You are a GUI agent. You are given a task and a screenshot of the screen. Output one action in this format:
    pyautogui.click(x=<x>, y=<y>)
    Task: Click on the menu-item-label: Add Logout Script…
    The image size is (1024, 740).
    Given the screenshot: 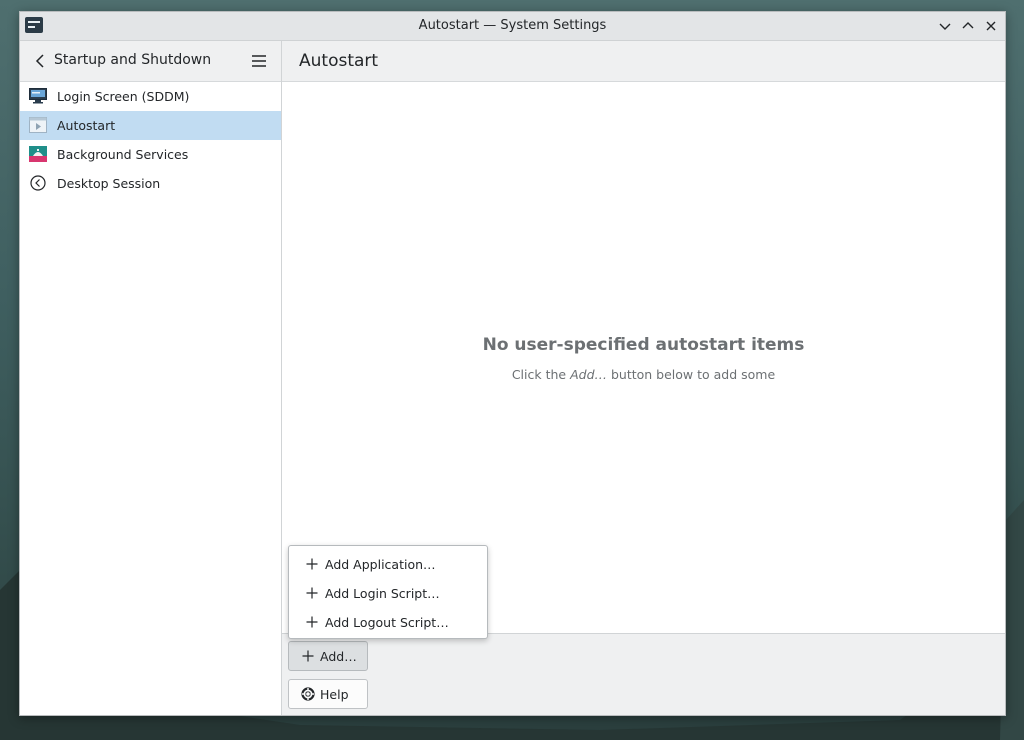 What is the action you would take?
    pyautogui.click(x=387, y=622)
    